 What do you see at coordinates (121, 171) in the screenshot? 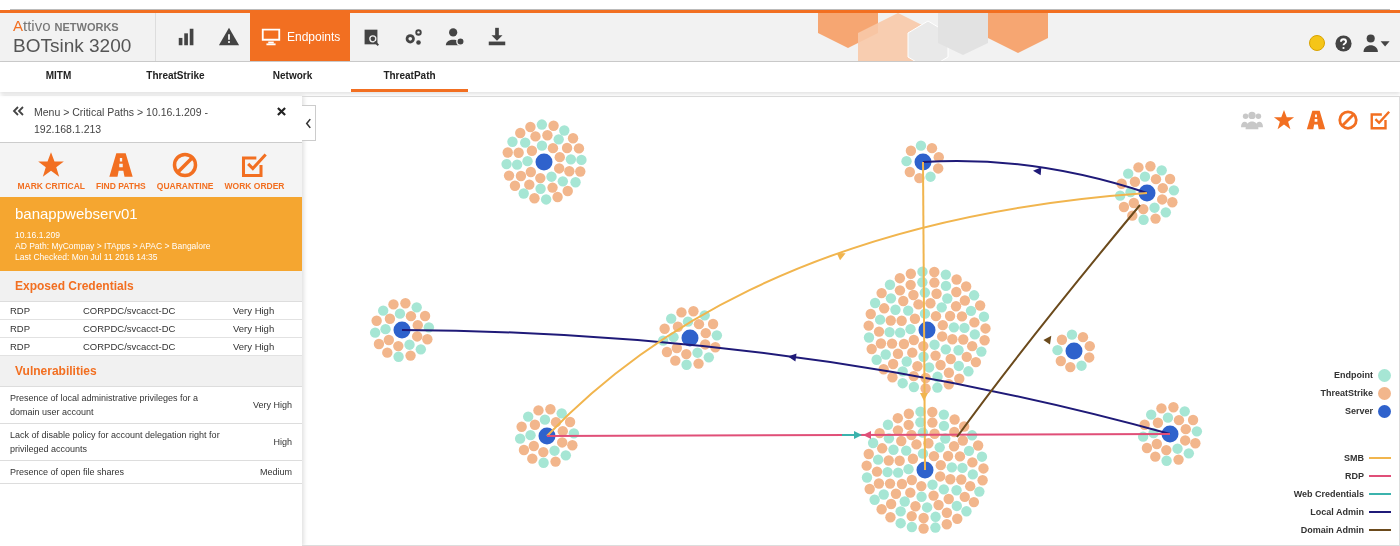
I see `action-road-button: FIND PATHS` at bounding box center [121, 171].